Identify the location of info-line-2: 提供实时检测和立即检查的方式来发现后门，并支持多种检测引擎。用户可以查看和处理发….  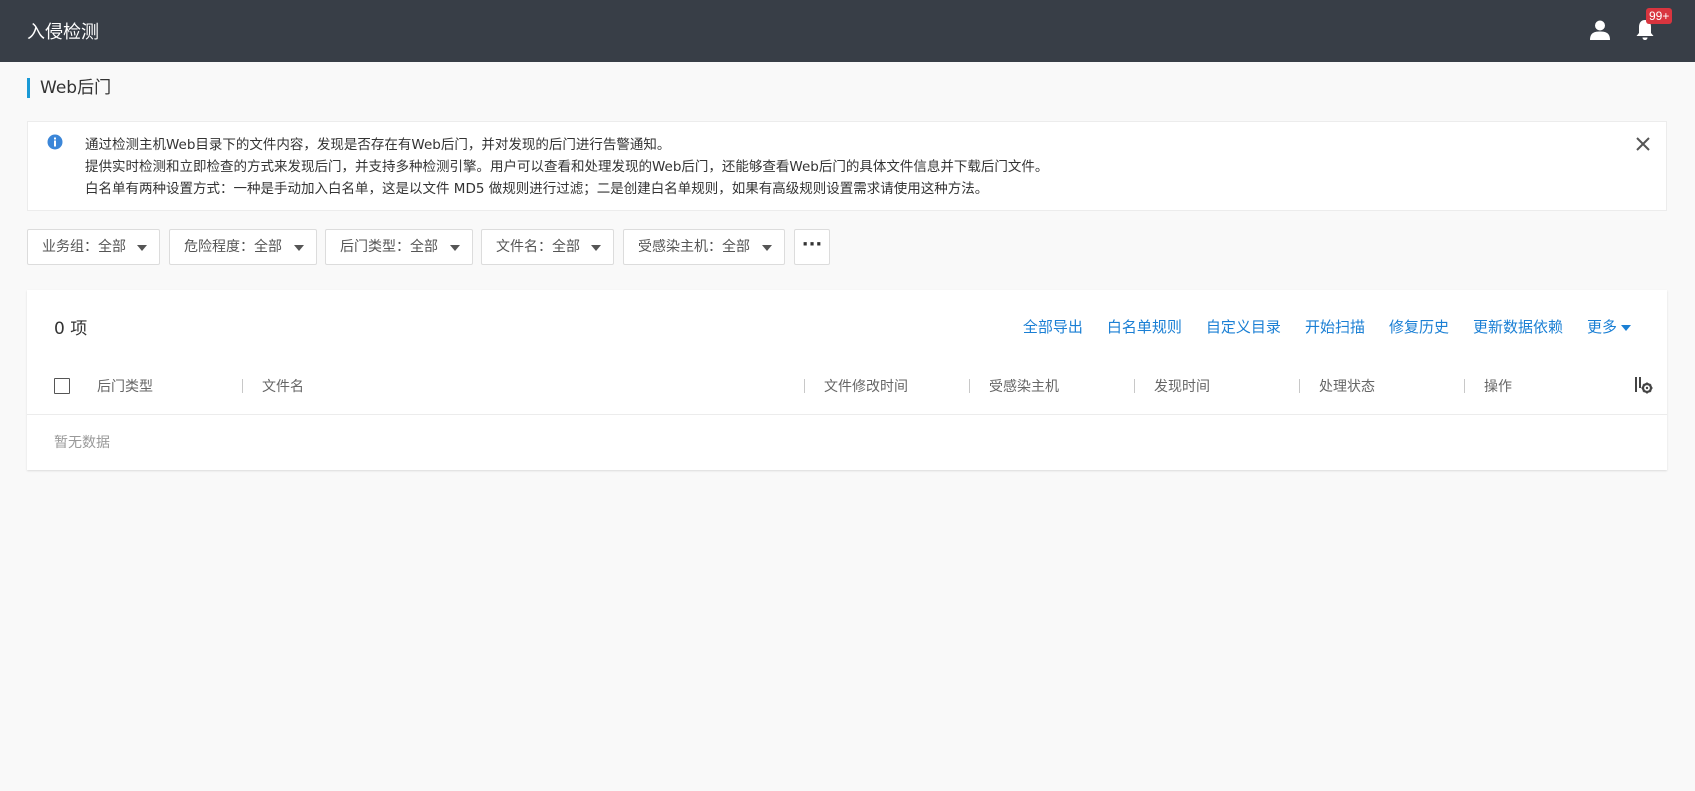
(567, 167).